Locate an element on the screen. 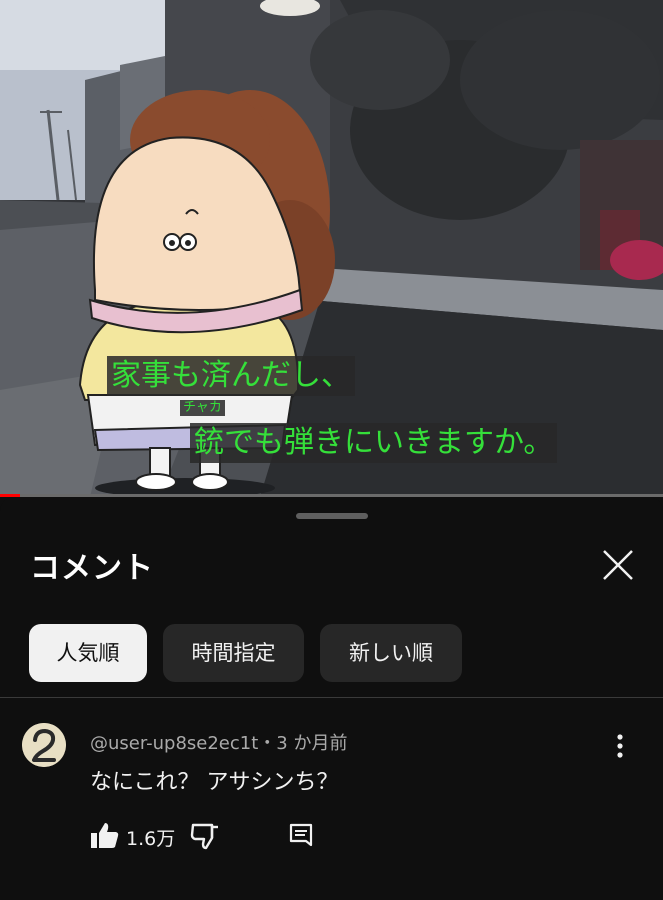 This screenshot has width=663, height=900. like-icon is located at coordinates (105, 835).